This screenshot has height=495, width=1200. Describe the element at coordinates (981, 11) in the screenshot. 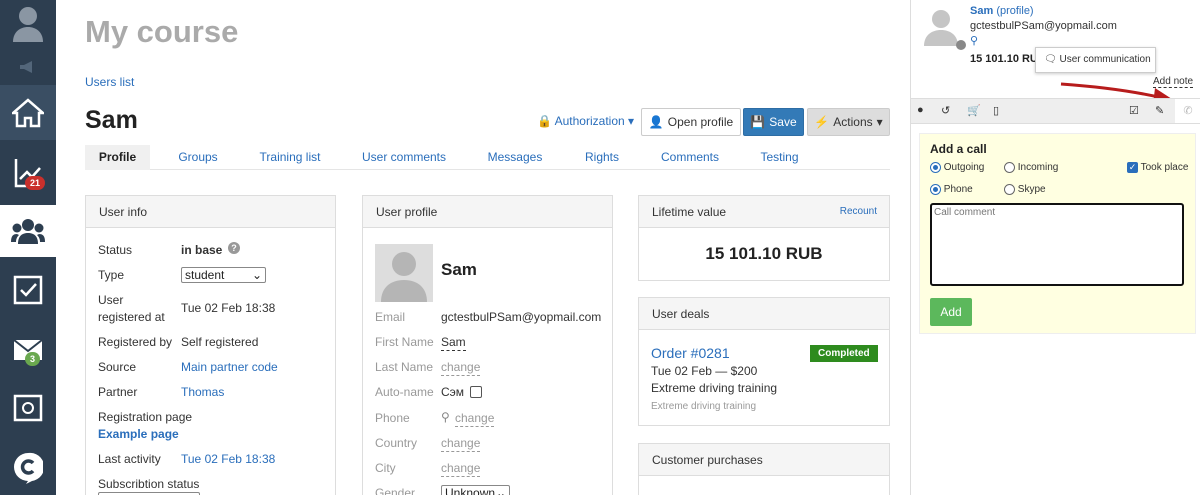

I see `contact-name-link: Sam` at that location.